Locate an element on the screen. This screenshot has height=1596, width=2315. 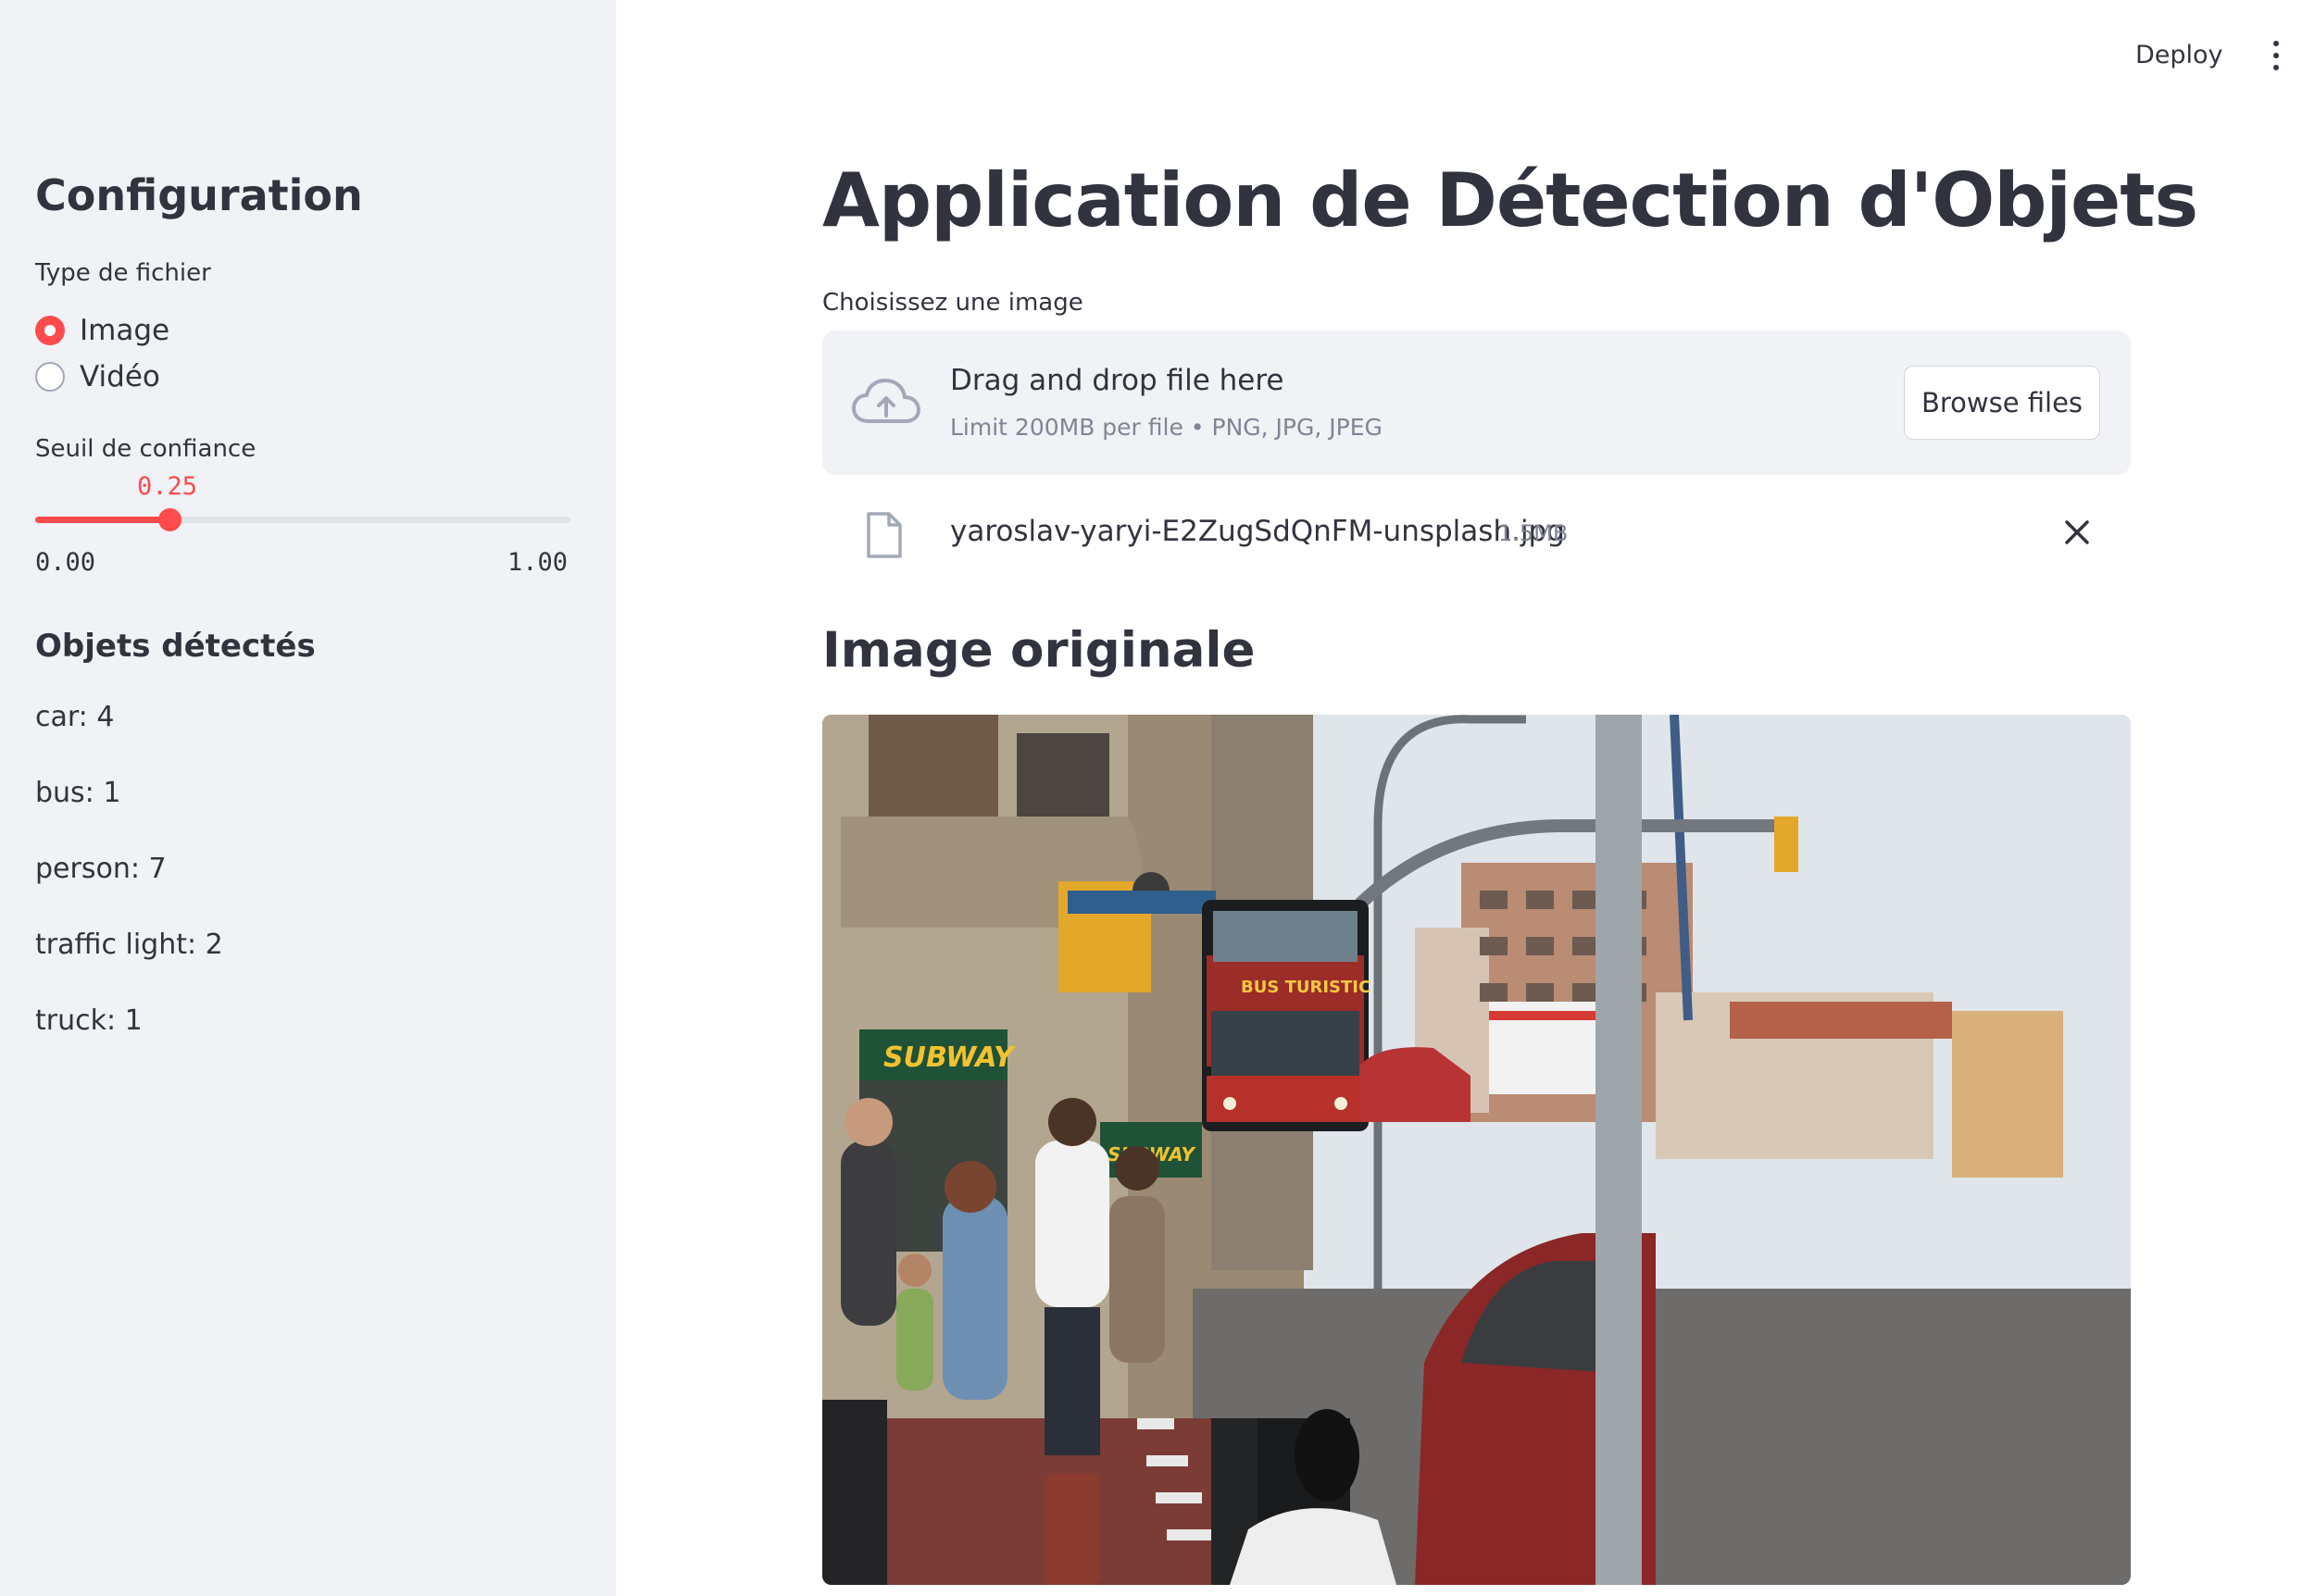
radio-unselected-icon is located at coordinates (50, 377).